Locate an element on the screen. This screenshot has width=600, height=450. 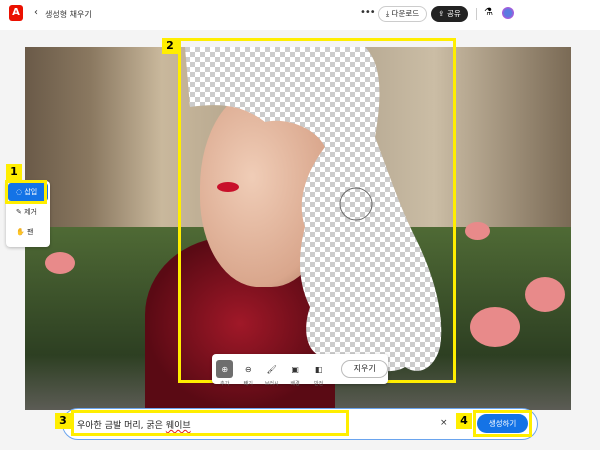
clear-prompt-button: × is located at coordinates (444, 423).